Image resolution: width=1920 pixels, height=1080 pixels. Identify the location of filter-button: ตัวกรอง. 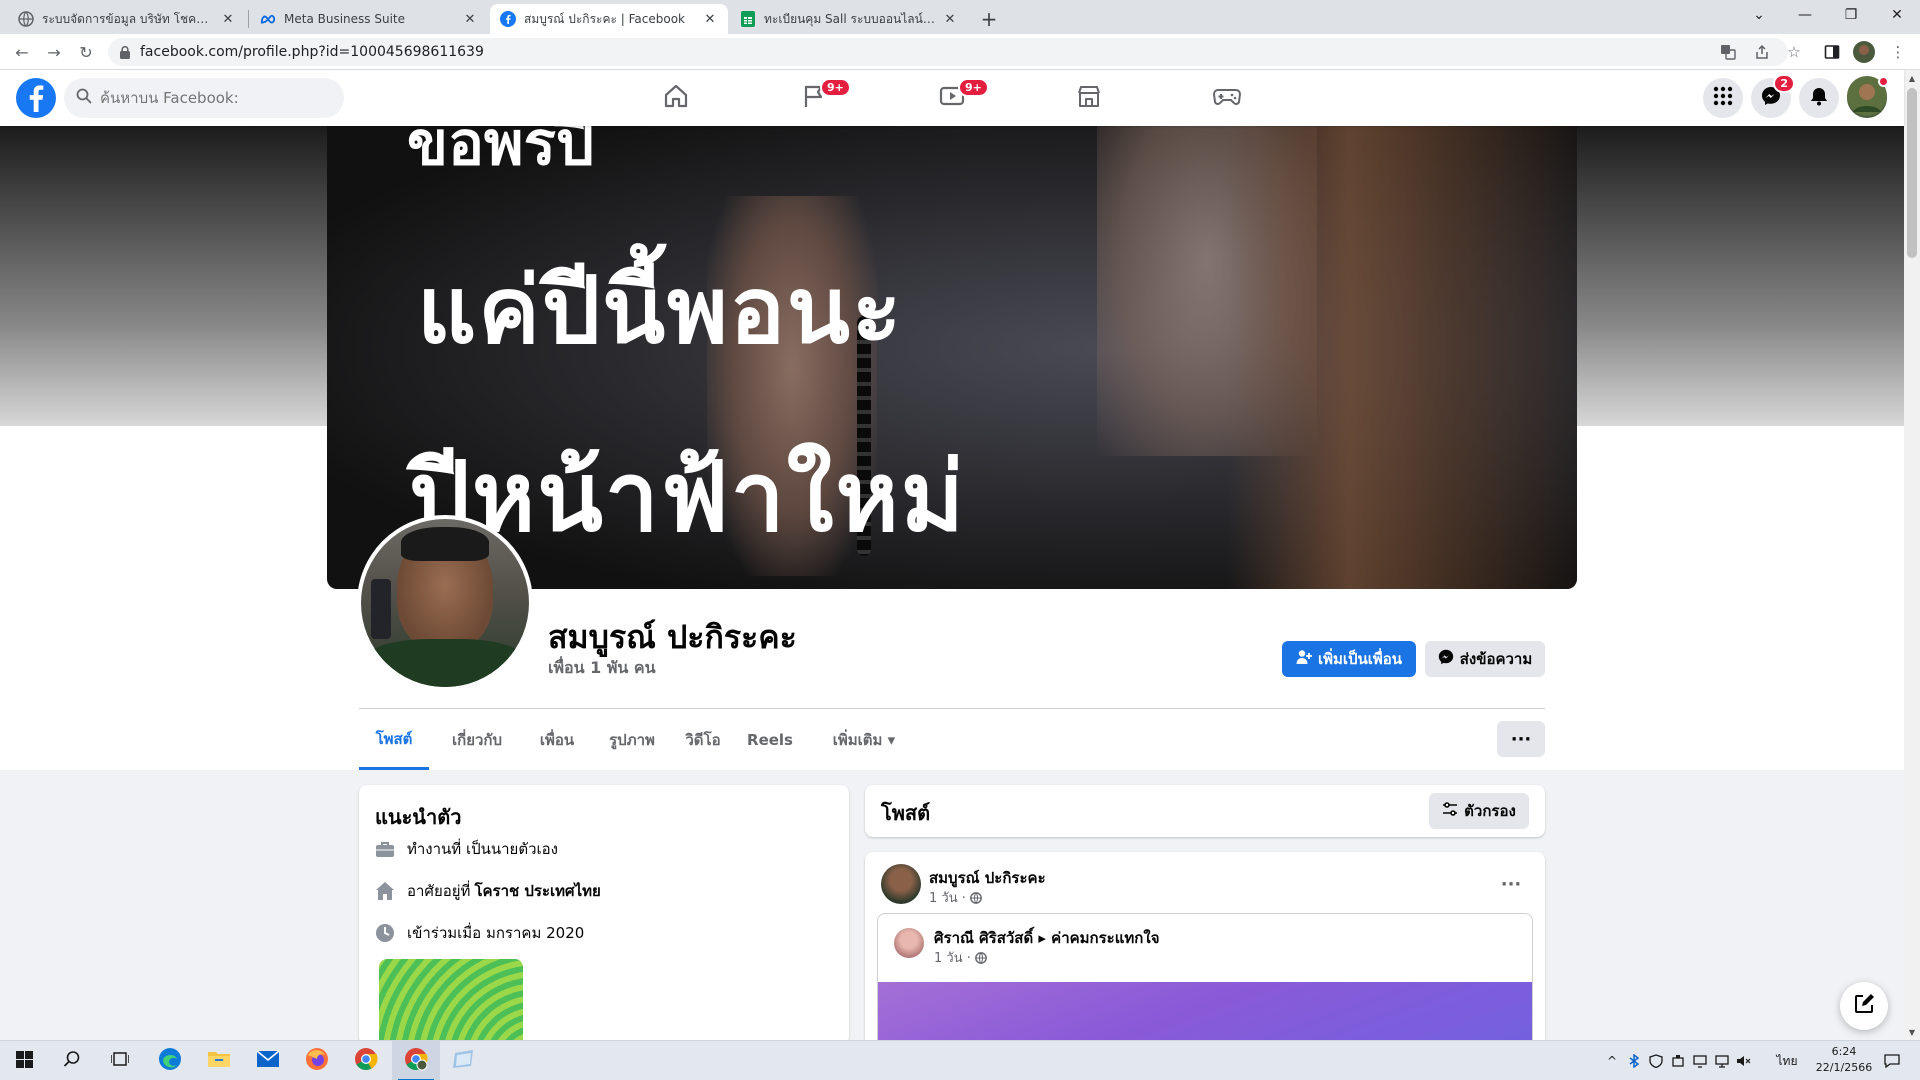
(1479, 811).